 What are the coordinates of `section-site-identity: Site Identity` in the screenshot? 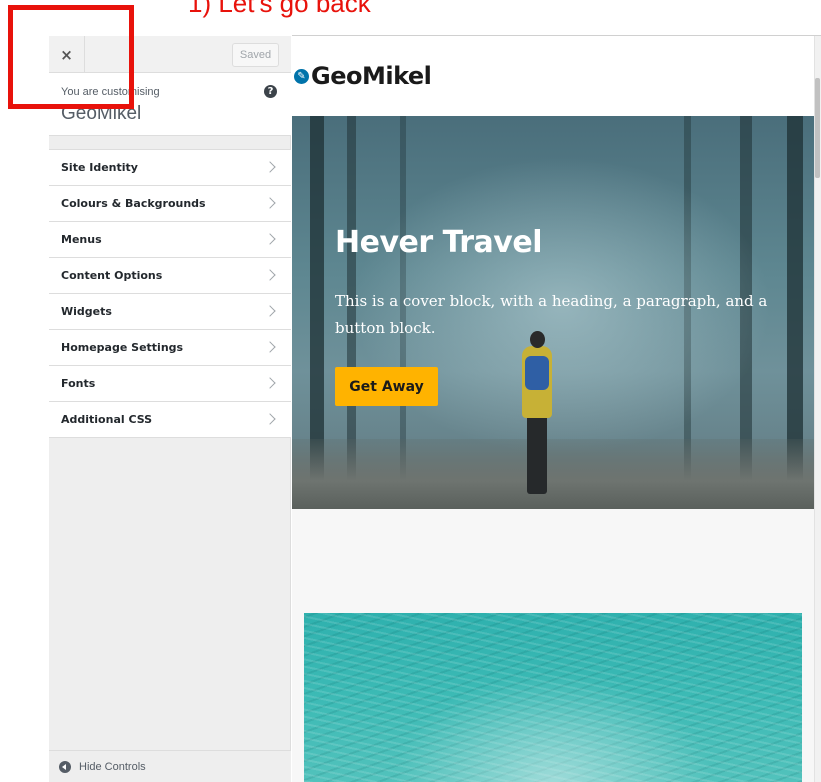 It's located at (170, 168).